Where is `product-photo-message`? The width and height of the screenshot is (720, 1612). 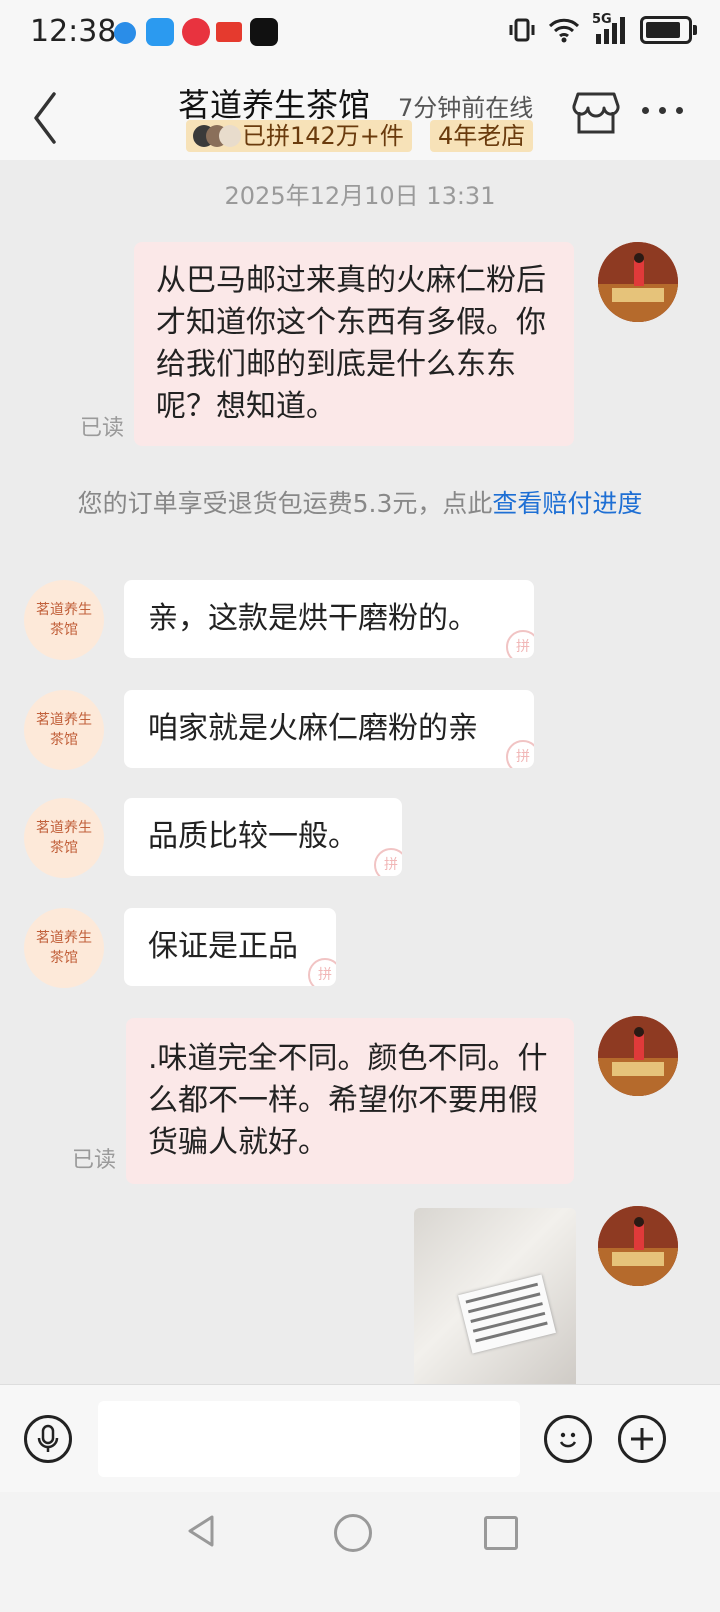 product-photo-message is located at coordinates (495, 1296).